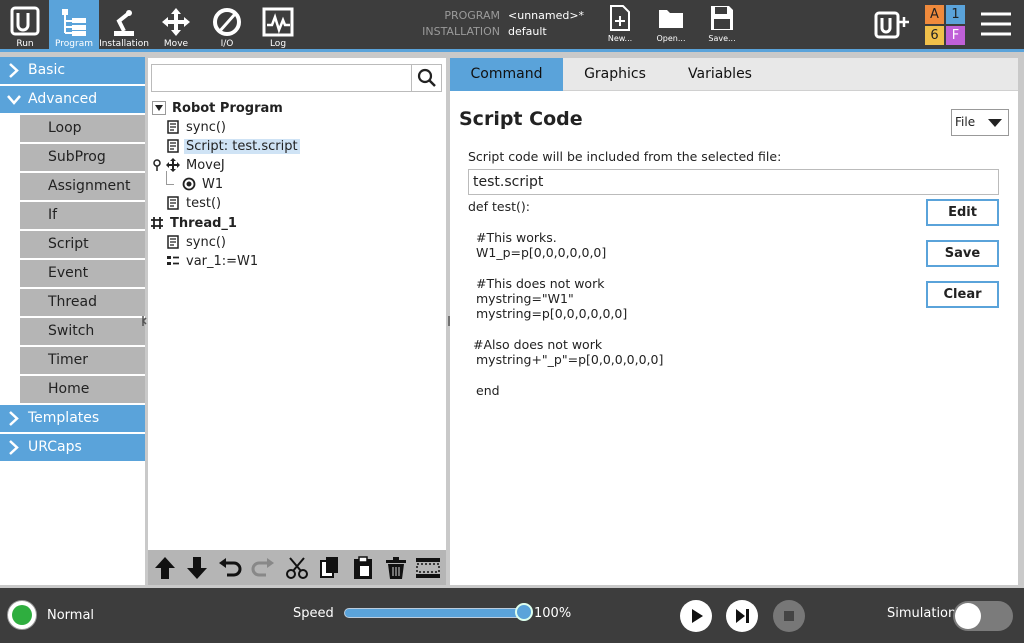  What do you see at coordinates (278, 26) in the screenshot?
I see `tab-log: Log` at bounding box center [278, 26].